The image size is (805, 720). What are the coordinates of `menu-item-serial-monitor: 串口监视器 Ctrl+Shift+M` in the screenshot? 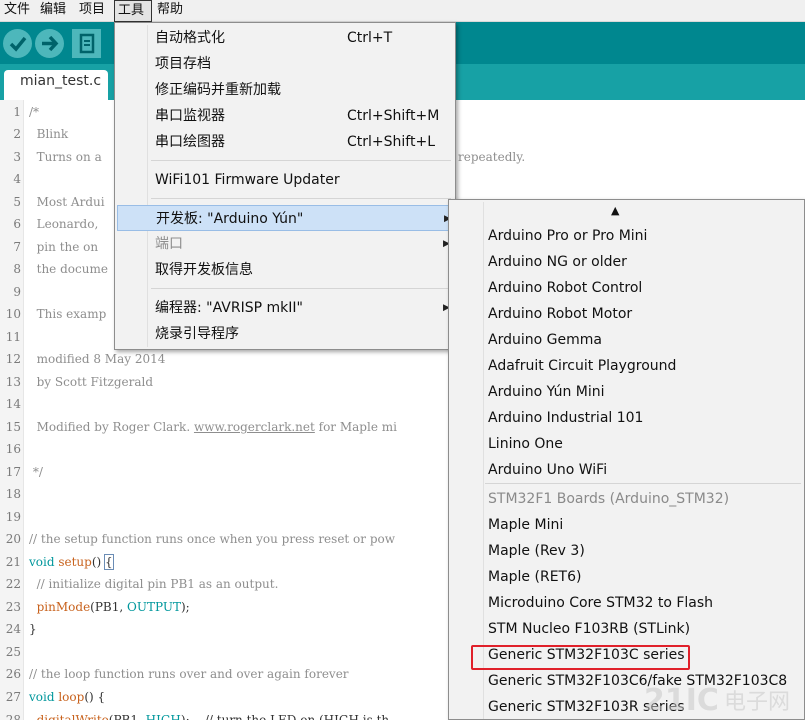 It's located at (285, 116).